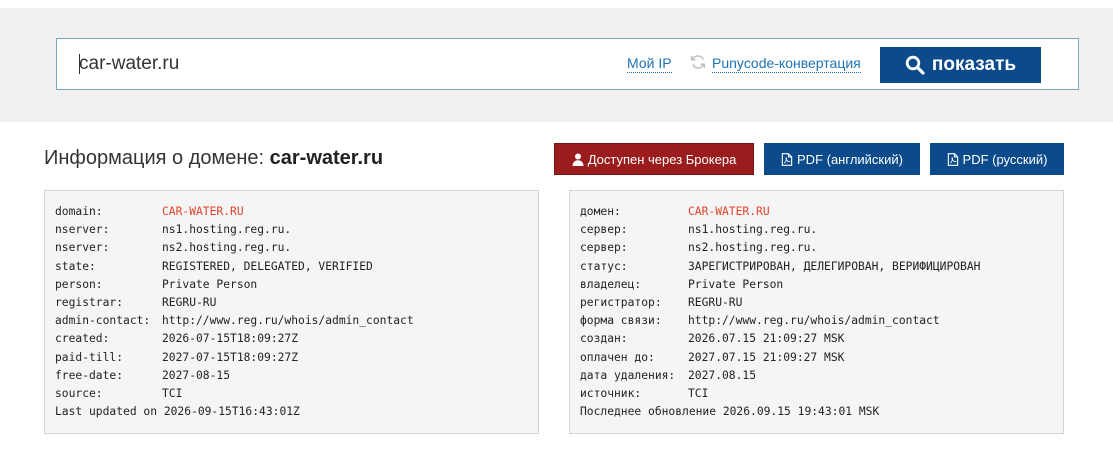 This screenshot has width=1113, height=452. I want to click on whois-key: дата удаления:, so click(628, 375).